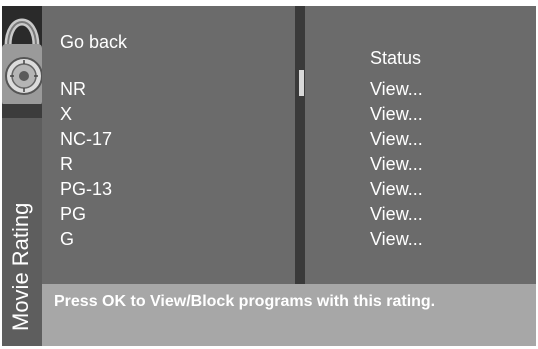 This screenshot has height=349, width=538. What do you see at coordinates (86, 189) in the screenshot?
I see `rating-item-pg-13: PG-13` at bounding box center [86, 189].